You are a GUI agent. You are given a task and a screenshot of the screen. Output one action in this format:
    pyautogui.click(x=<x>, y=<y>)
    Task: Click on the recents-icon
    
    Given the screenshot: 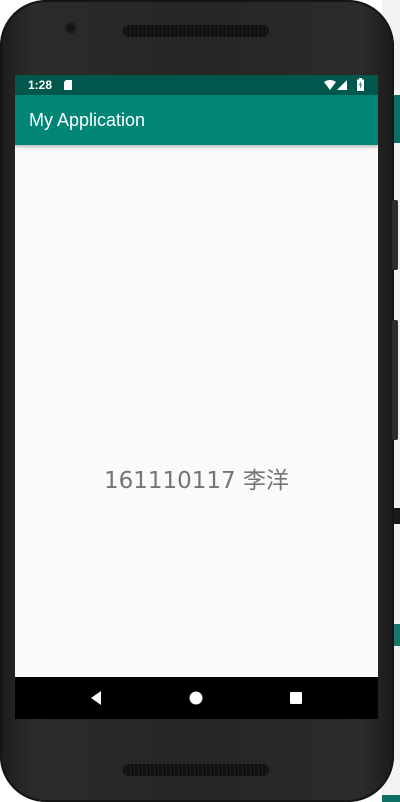 What is the action you would take?
    pyautogui.click(x=296, y=698)
    